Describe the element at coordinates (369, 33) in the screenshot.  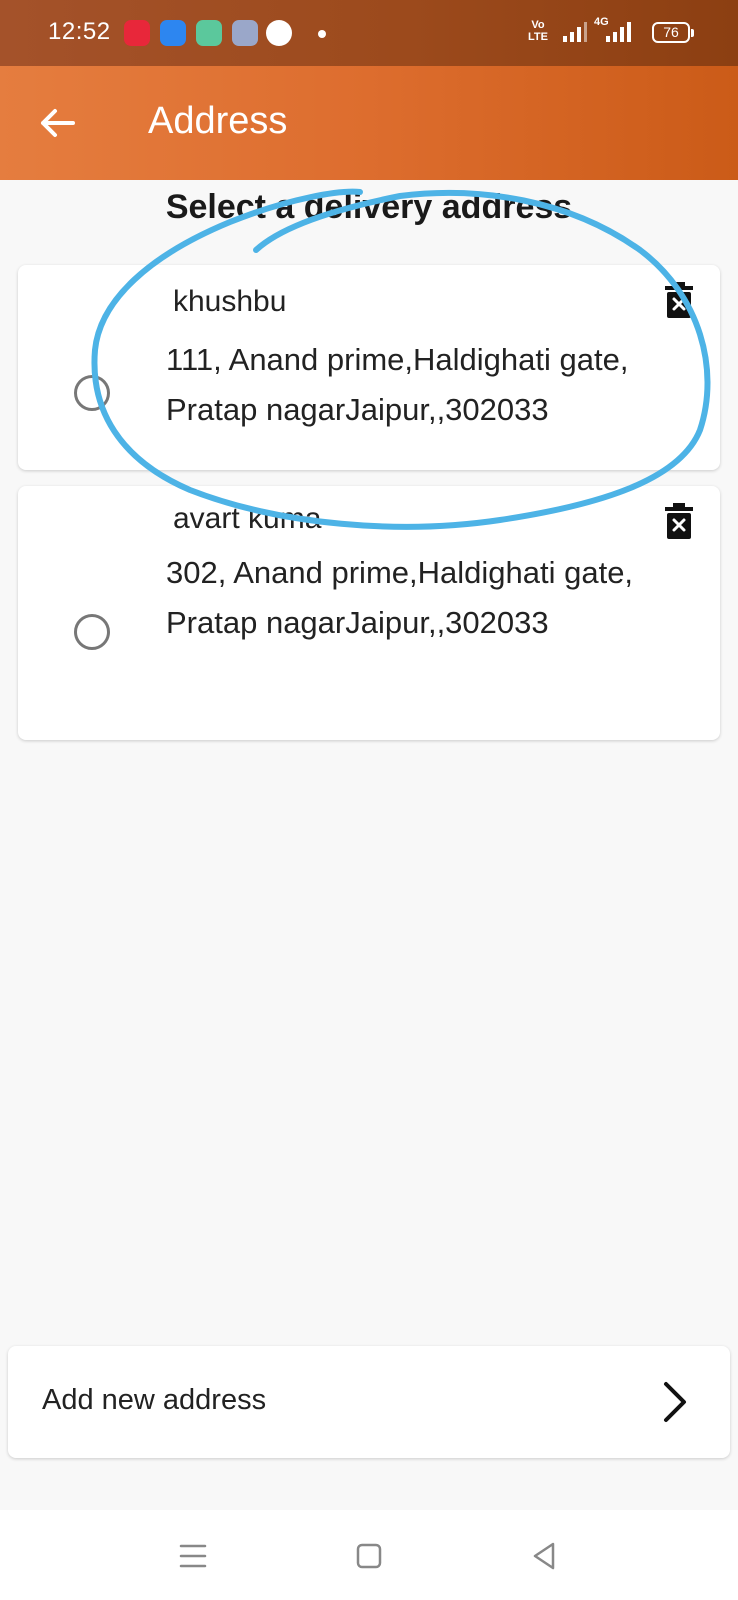
I see `status-bar: 12:52 Vo LTE 4G 76` at that location.